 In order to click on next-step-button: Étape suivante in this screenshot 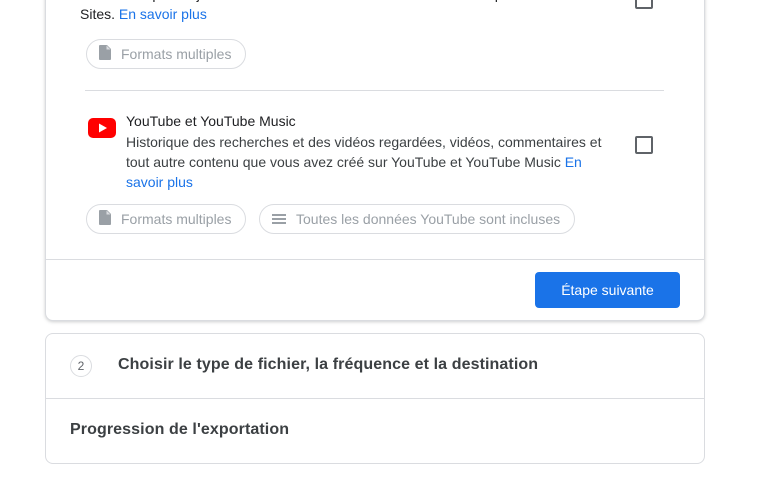, I will do `click(607, 290)`.